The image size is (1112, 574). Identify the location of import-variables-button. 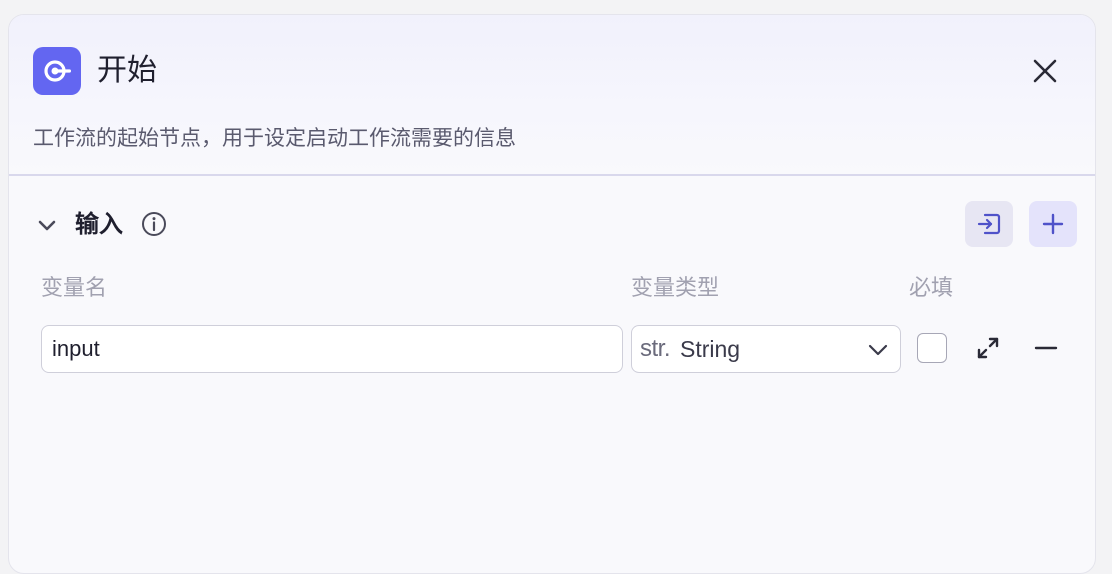
(989, 224).